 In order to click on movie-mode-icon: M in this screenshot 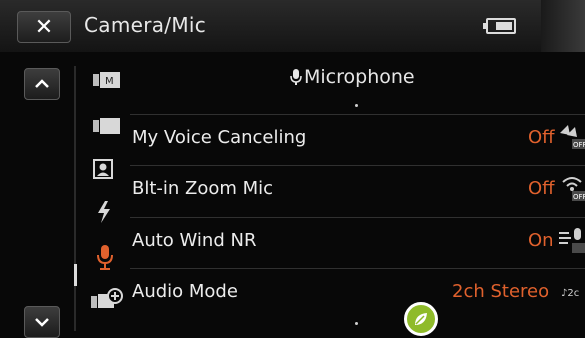, I will do `click(107, 80)`.